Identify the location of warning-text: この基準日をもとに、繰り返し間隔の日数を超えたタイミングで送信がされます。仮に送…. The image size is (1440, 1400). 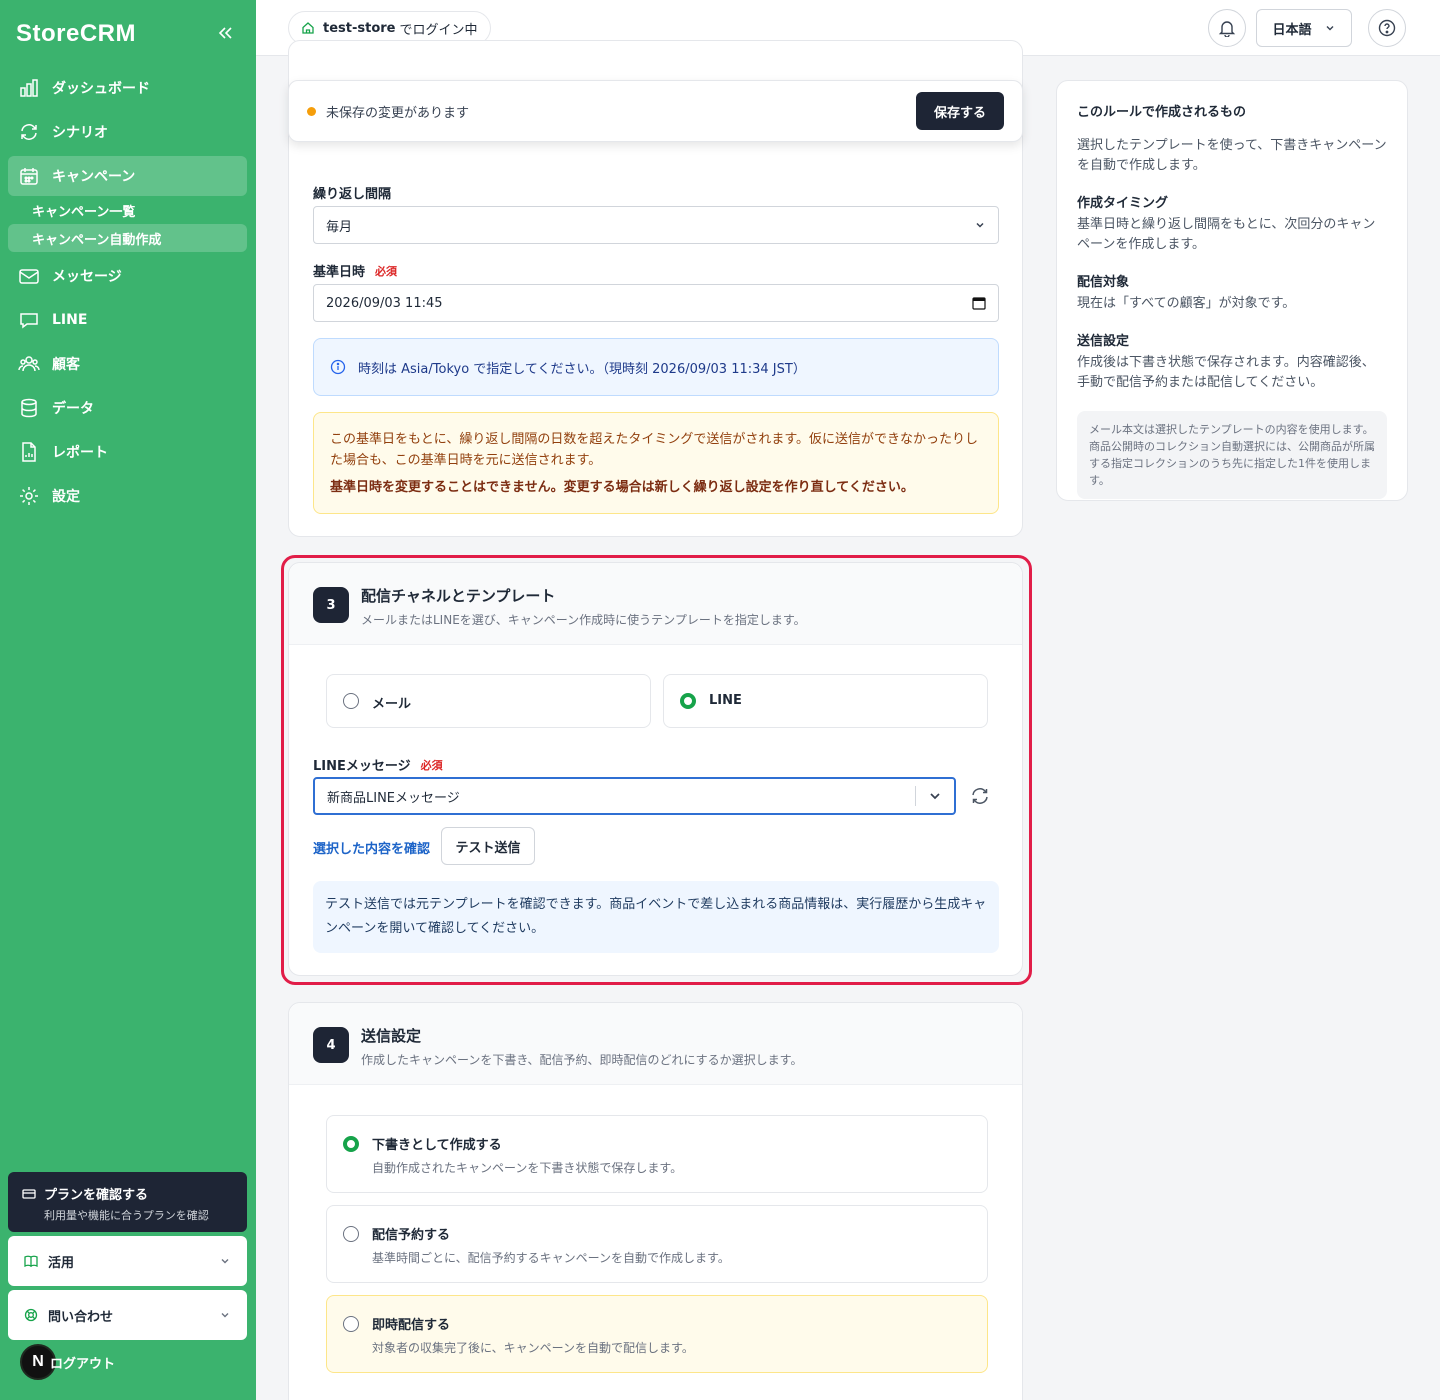
(654, 450).